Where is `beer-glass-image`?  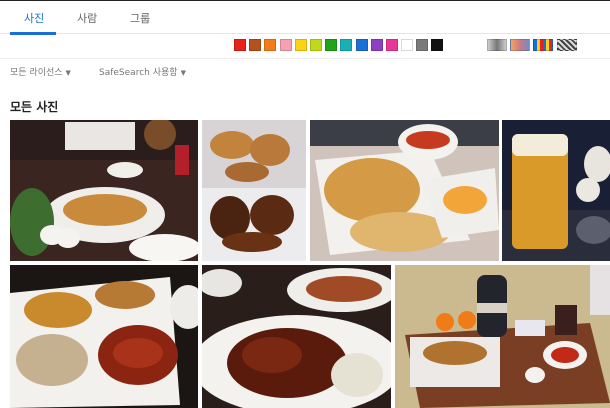
beer-glass-image is located at coordinates (556, 190).